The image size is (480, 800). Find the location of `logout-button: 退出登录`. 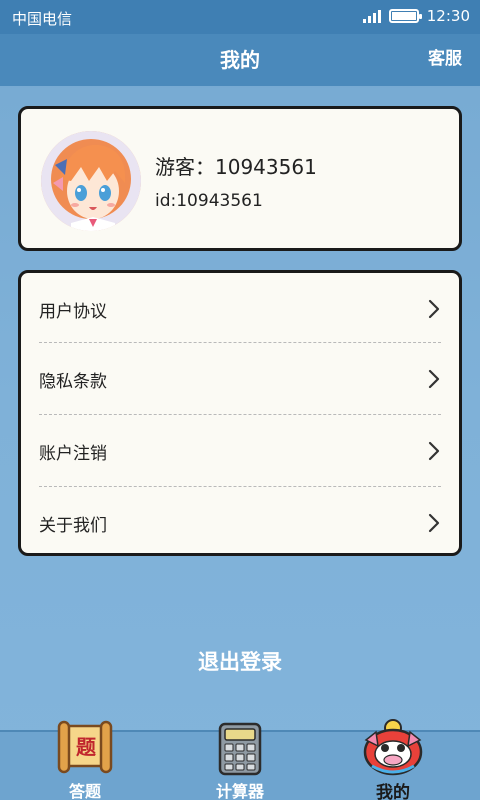

logout-button: 退出登录 is located at coordinates (240, 661).